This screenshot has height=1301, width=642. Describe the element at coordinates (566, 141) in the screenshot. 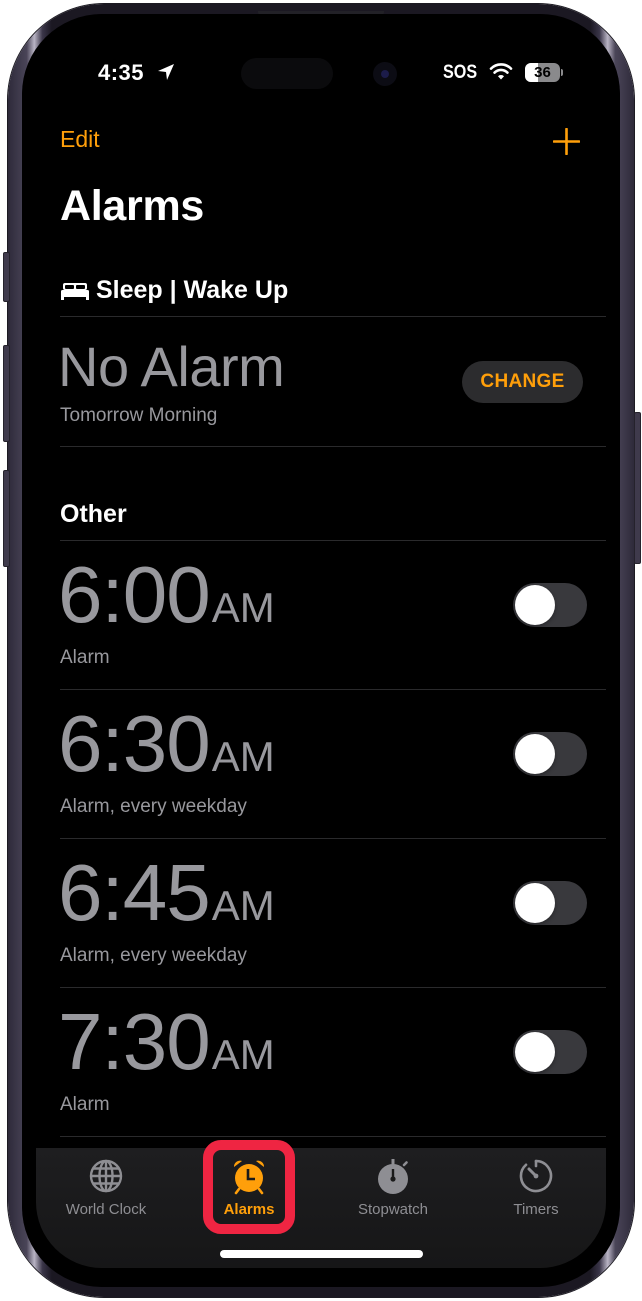

I see `plus-icon` at that location.